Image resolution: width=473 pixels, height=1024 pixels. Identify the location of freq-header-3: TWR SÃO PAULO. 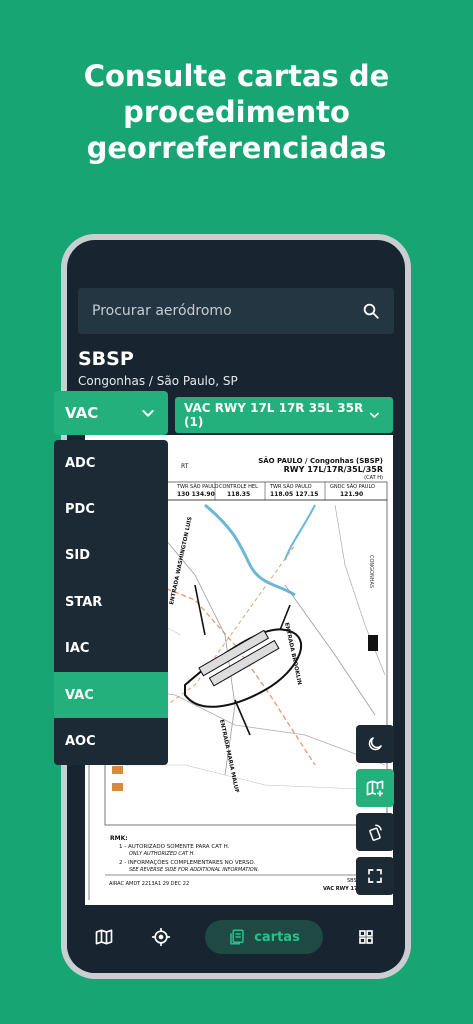
(290, 486).